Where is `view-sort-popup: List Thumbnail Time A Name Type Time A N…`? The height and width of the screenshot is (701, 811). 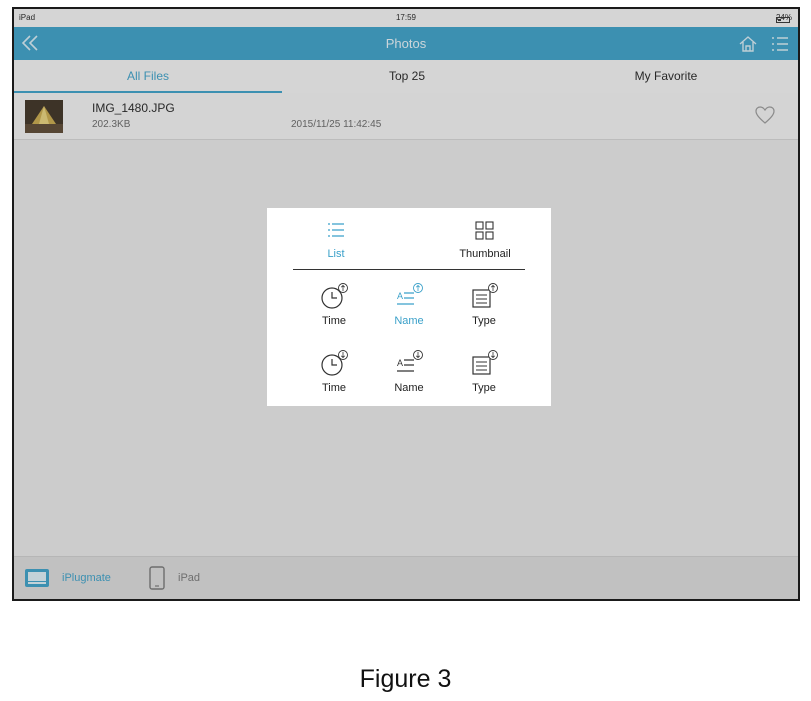 view-sort-popup: List Thumbnail Time A Name Type Time A N… is located at coordinates (409, 307).